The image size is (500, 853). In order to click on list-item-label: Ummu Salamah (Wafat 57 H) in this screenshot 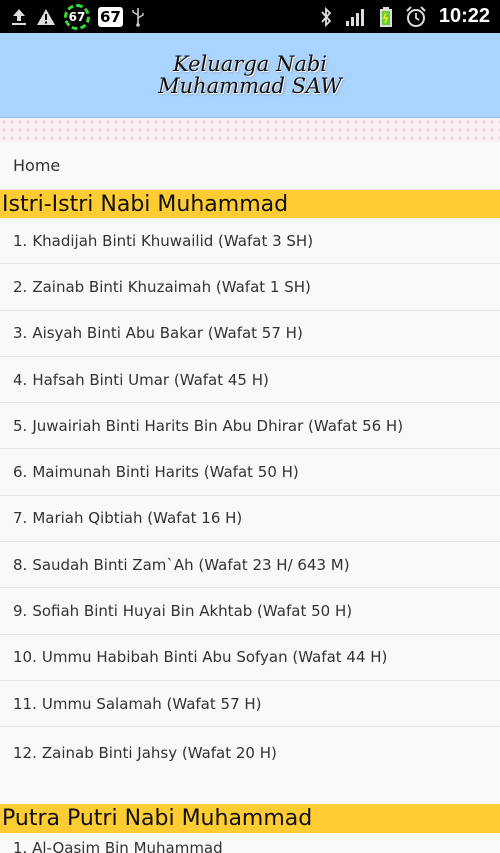, I will do `click(151, 703)`.